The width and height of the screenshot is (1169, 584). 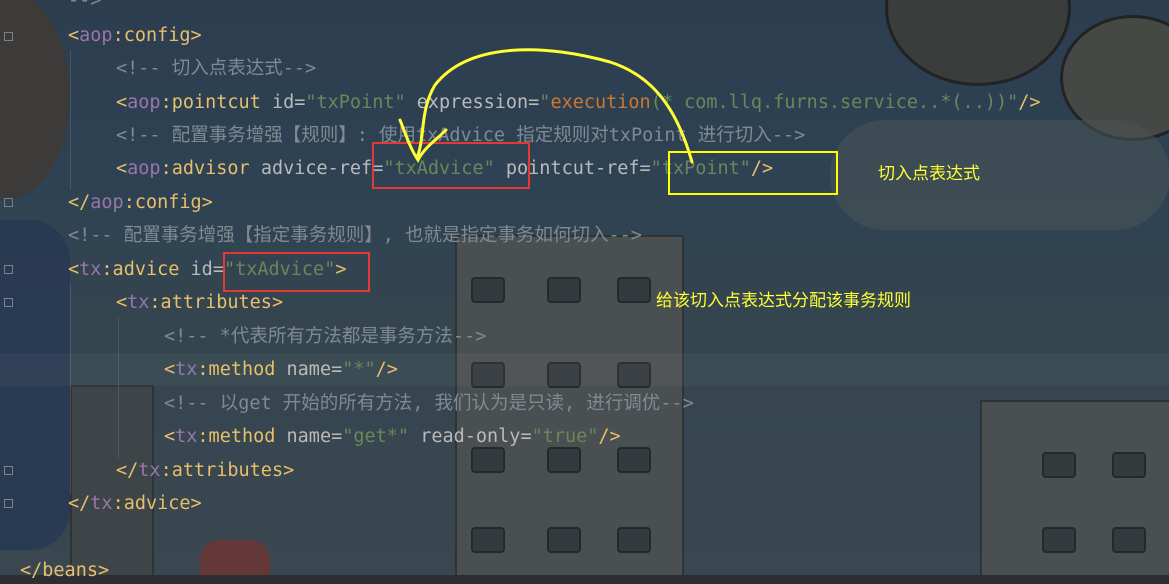 I want to click on annotation-pointcut-label: 切入点表达式, so click(x=929, y=174).